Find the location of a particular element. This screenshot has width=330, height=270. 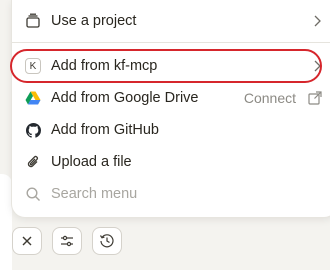

sliders-icon is located at coordinates (67, 241).